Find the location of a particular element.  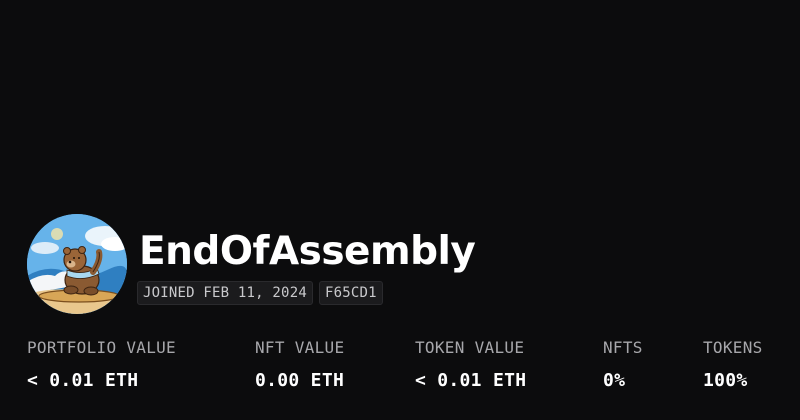

joined-date-badge: JOINED FEB 11, 2024 is located at coordinates (225, 293).